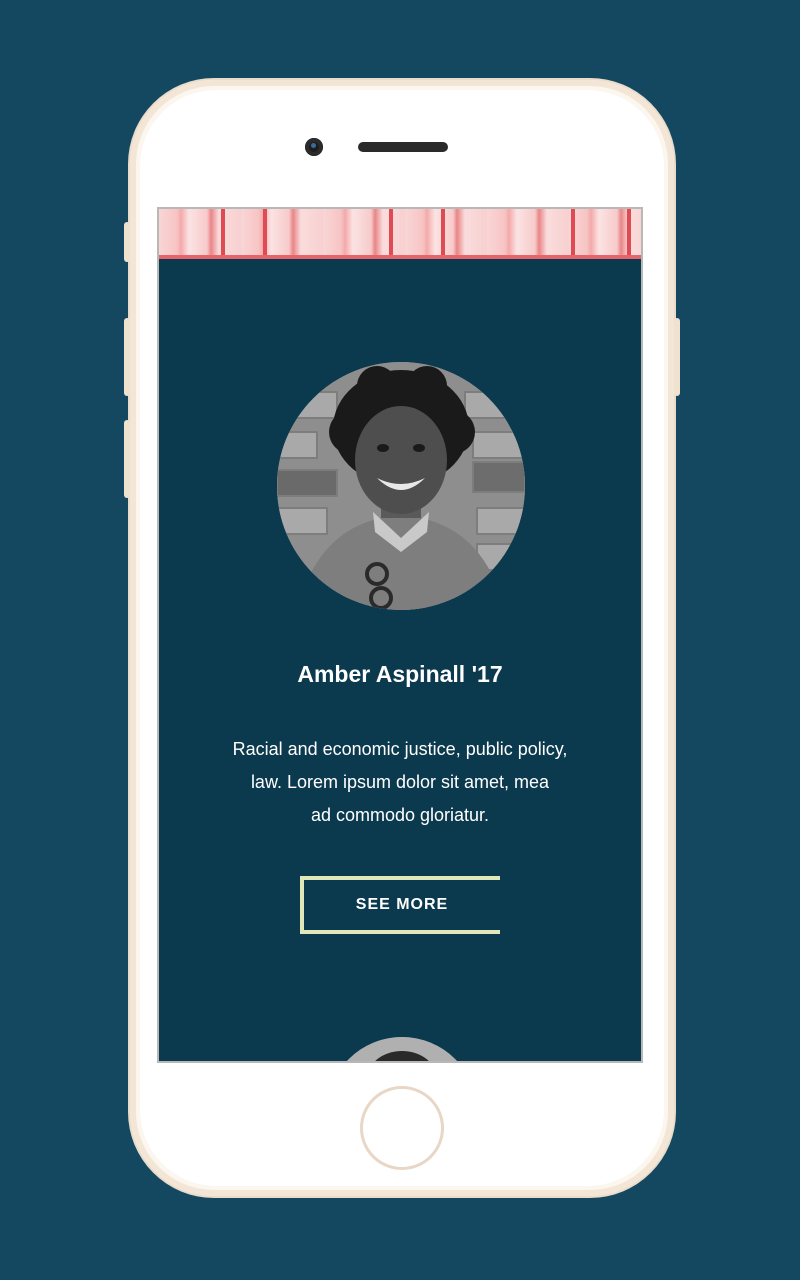  I want to click on bio-line: law. Lorem ipsum dolor sit amet, mea, so click(400, 782).